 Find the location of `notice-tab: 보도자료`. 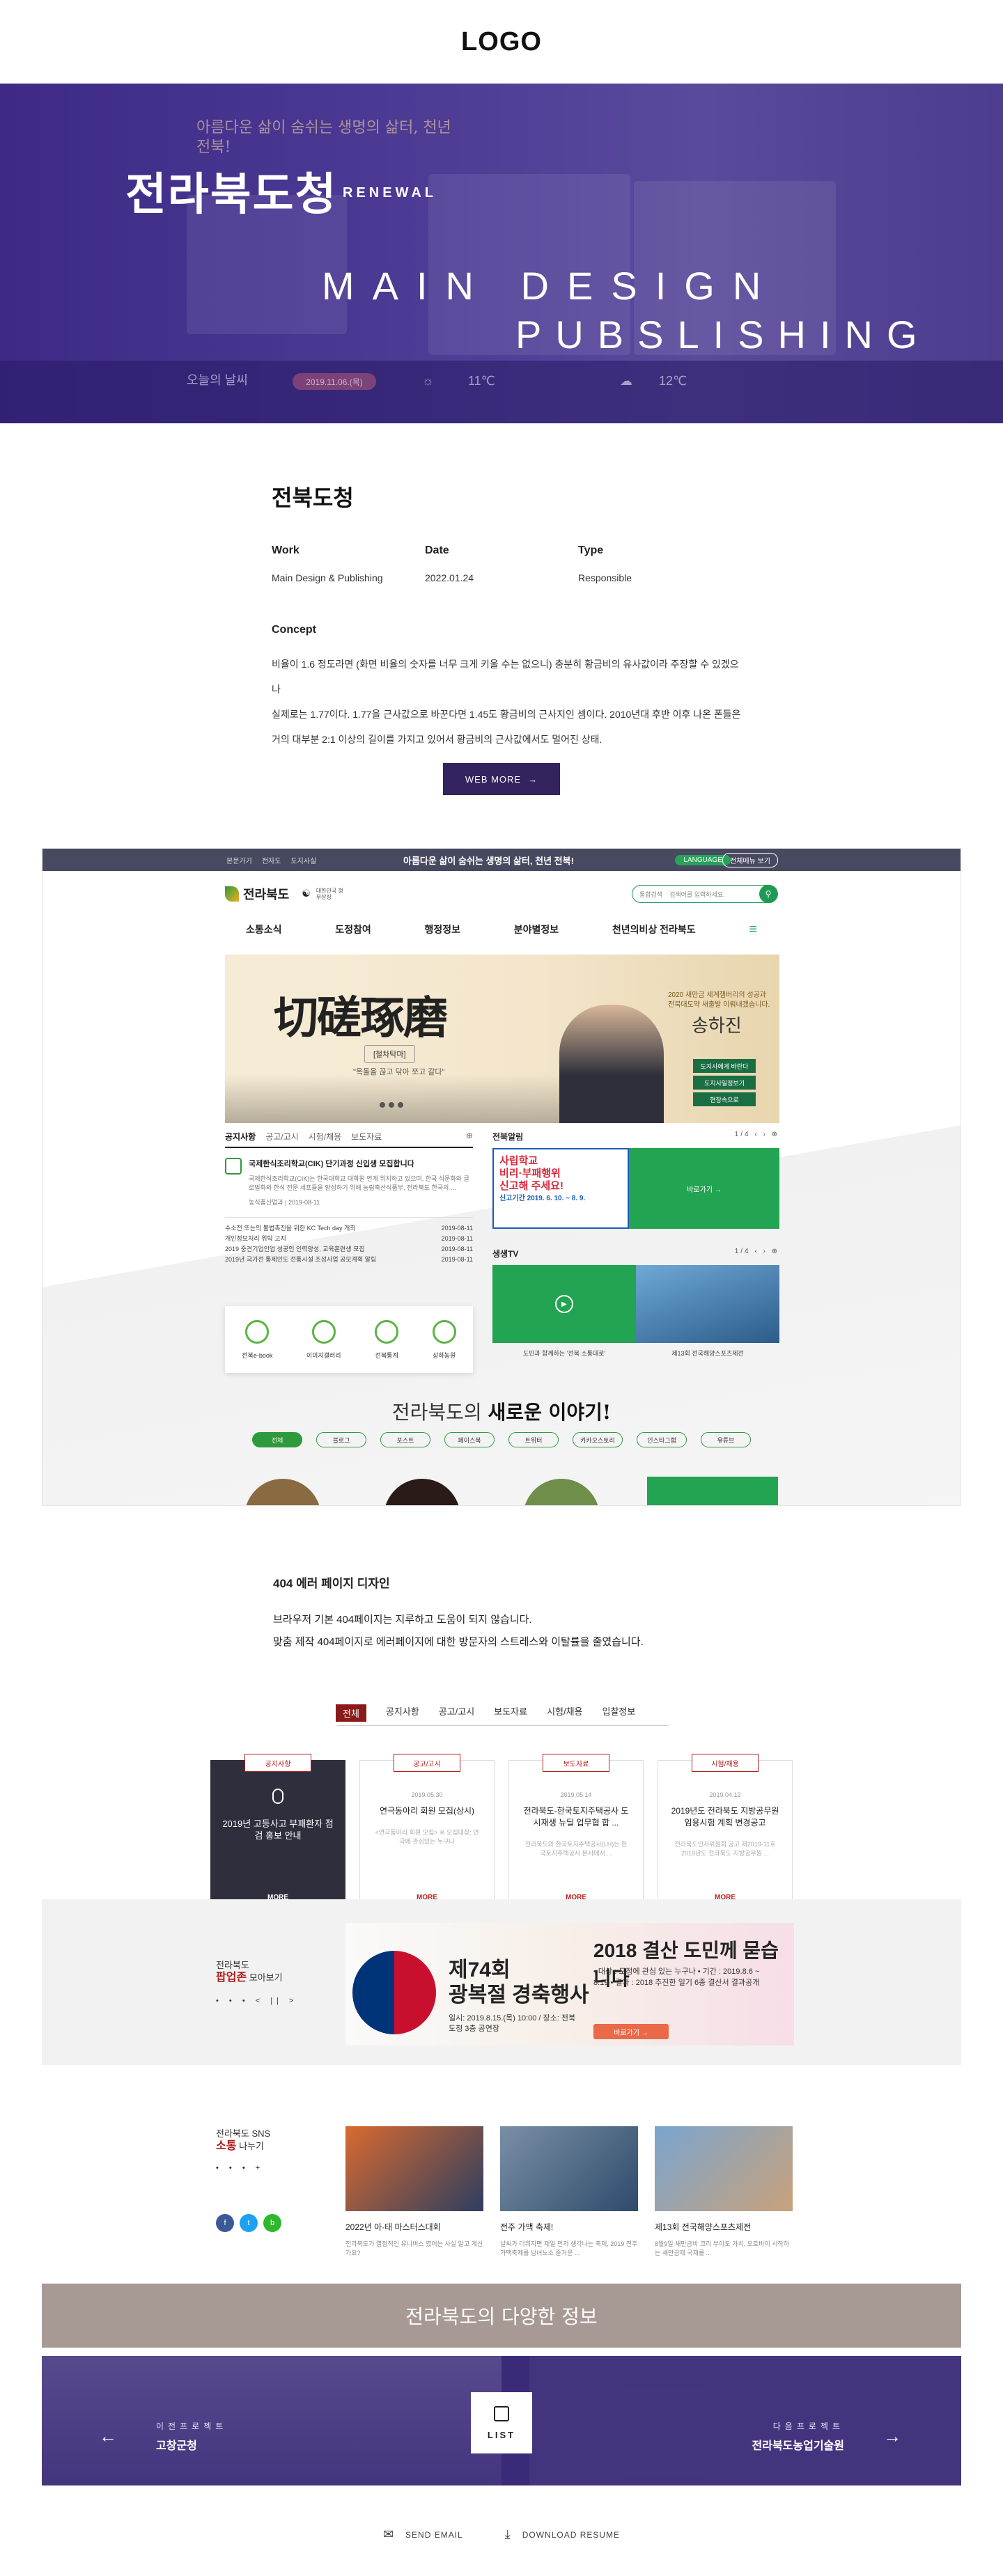

notice-tab: 보도자료 is located at coordinates (367, 1136).